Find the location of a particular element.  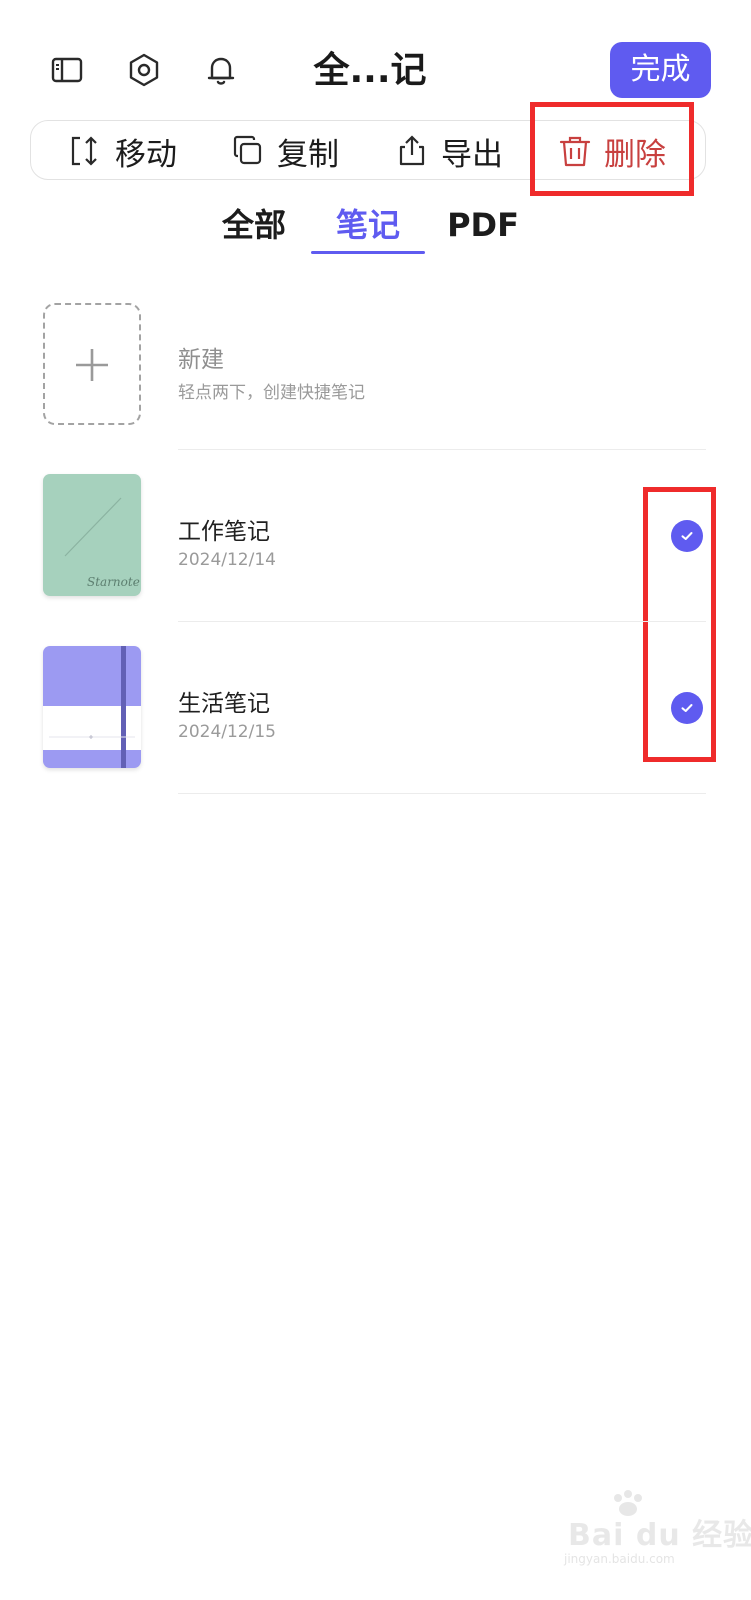

delete-button: 删除 is located at coordinates (612, 151).